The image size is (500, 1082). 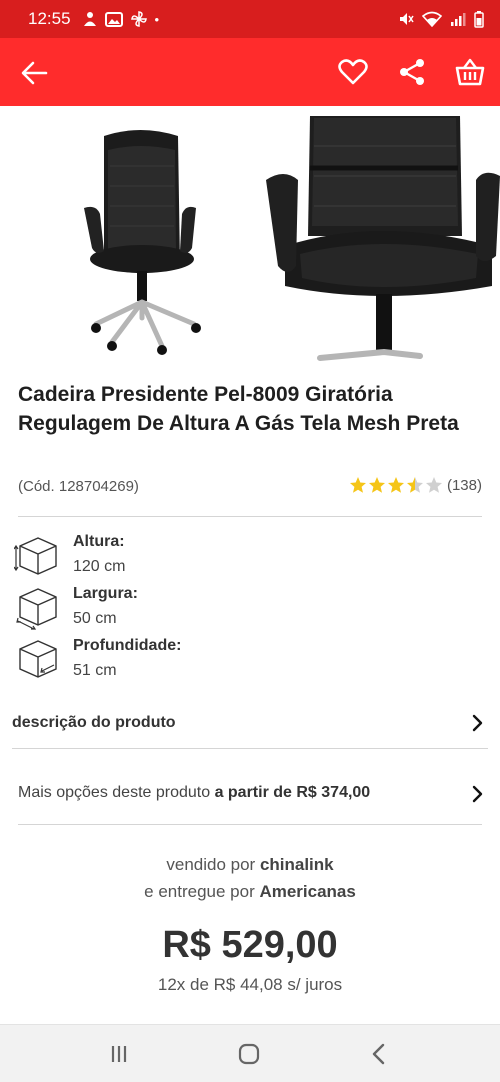 What do you see at coordinates (250, 19) in the screenshot?
I see `status-bar: 12:55 •` at bounding box center [250, 19].